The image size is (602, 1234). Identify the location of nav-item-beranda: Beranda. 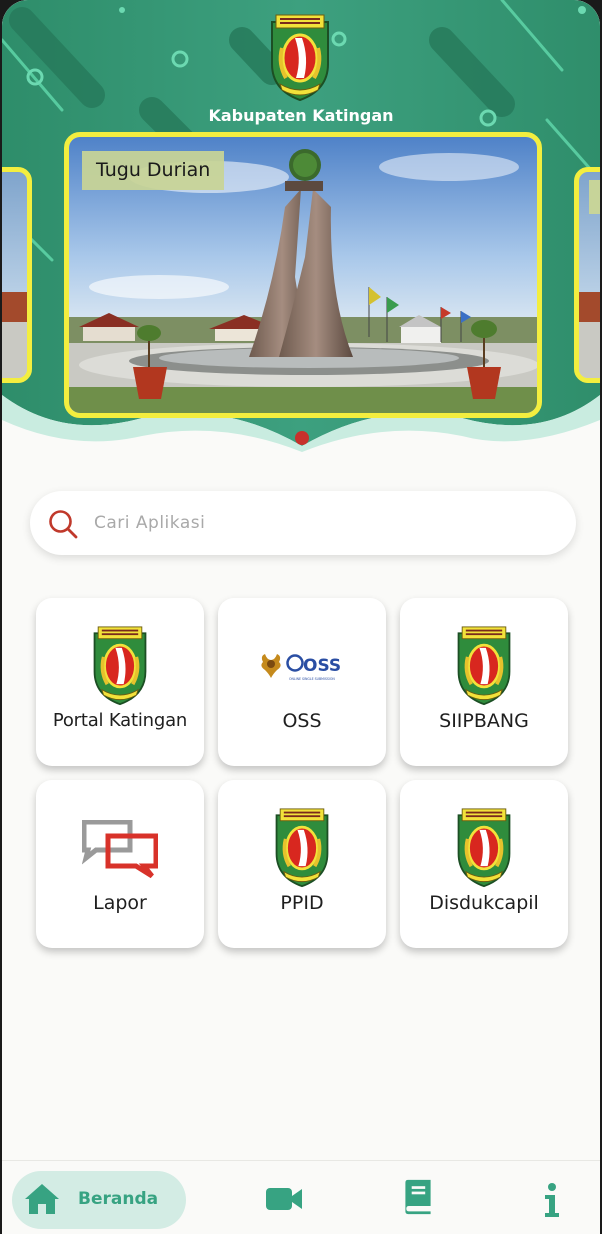
(99, 1200).